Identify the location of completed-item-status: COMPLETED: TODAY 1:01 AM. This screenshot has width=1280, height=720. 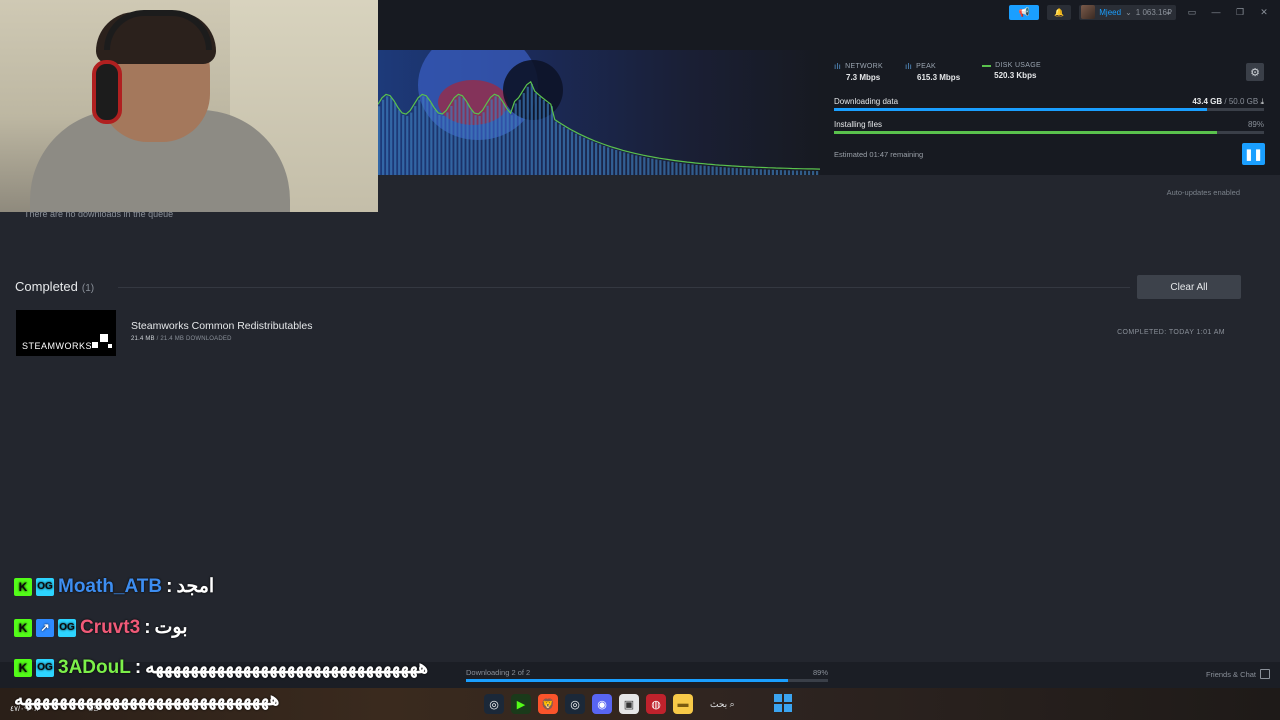
(1171, 332).